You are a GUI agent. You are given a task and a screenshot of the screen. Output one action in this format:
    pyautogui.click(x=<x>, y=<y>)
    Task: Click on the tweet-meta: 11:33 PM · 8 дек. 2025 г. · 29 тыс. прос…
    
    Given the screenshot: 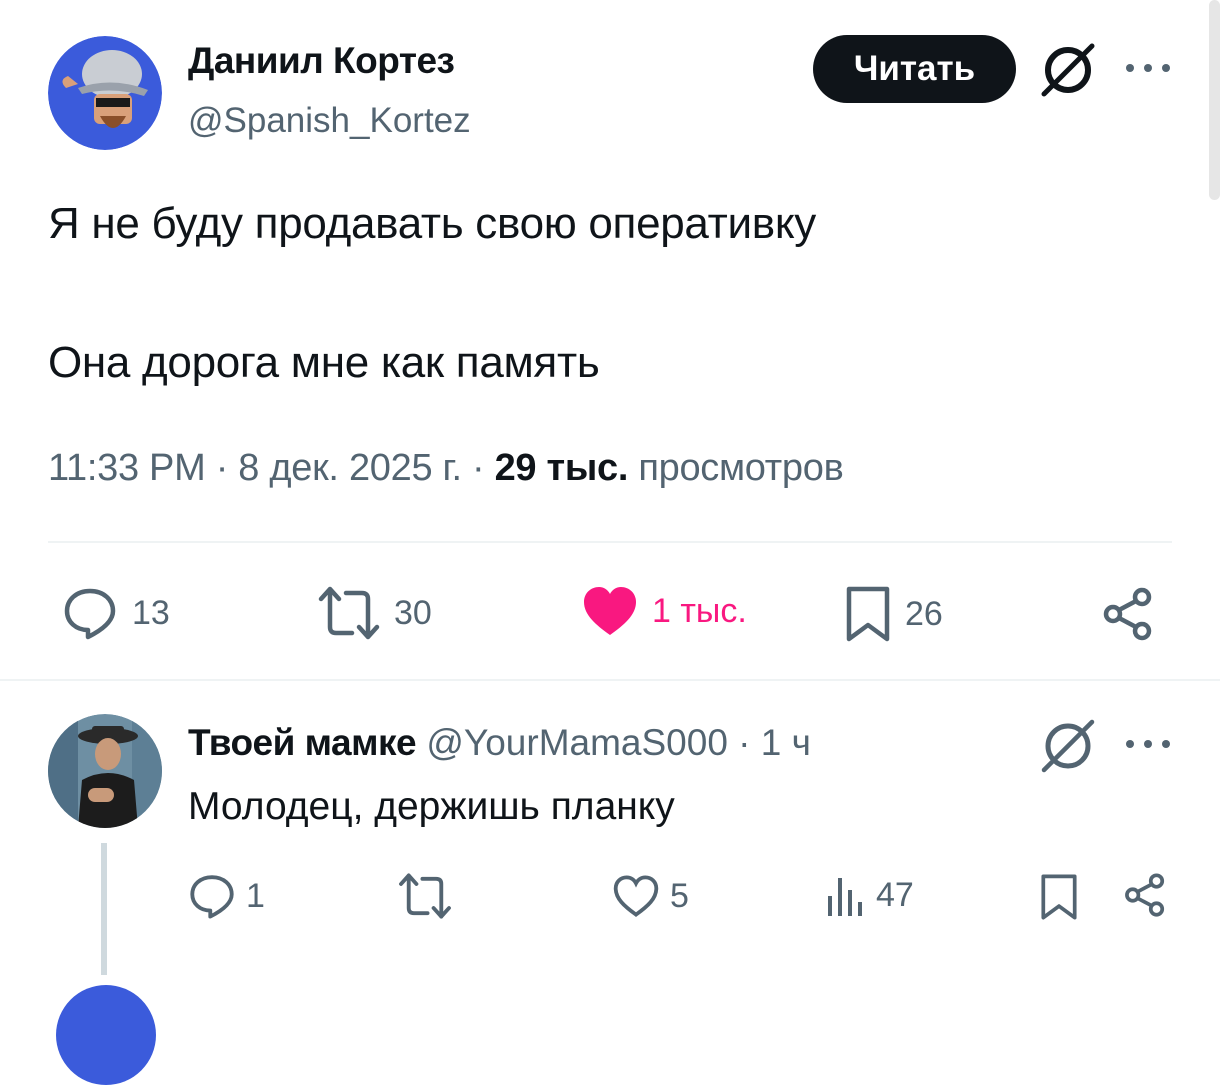 What is the action you would take?
    pyautogui.click(x=446, y=468)
    